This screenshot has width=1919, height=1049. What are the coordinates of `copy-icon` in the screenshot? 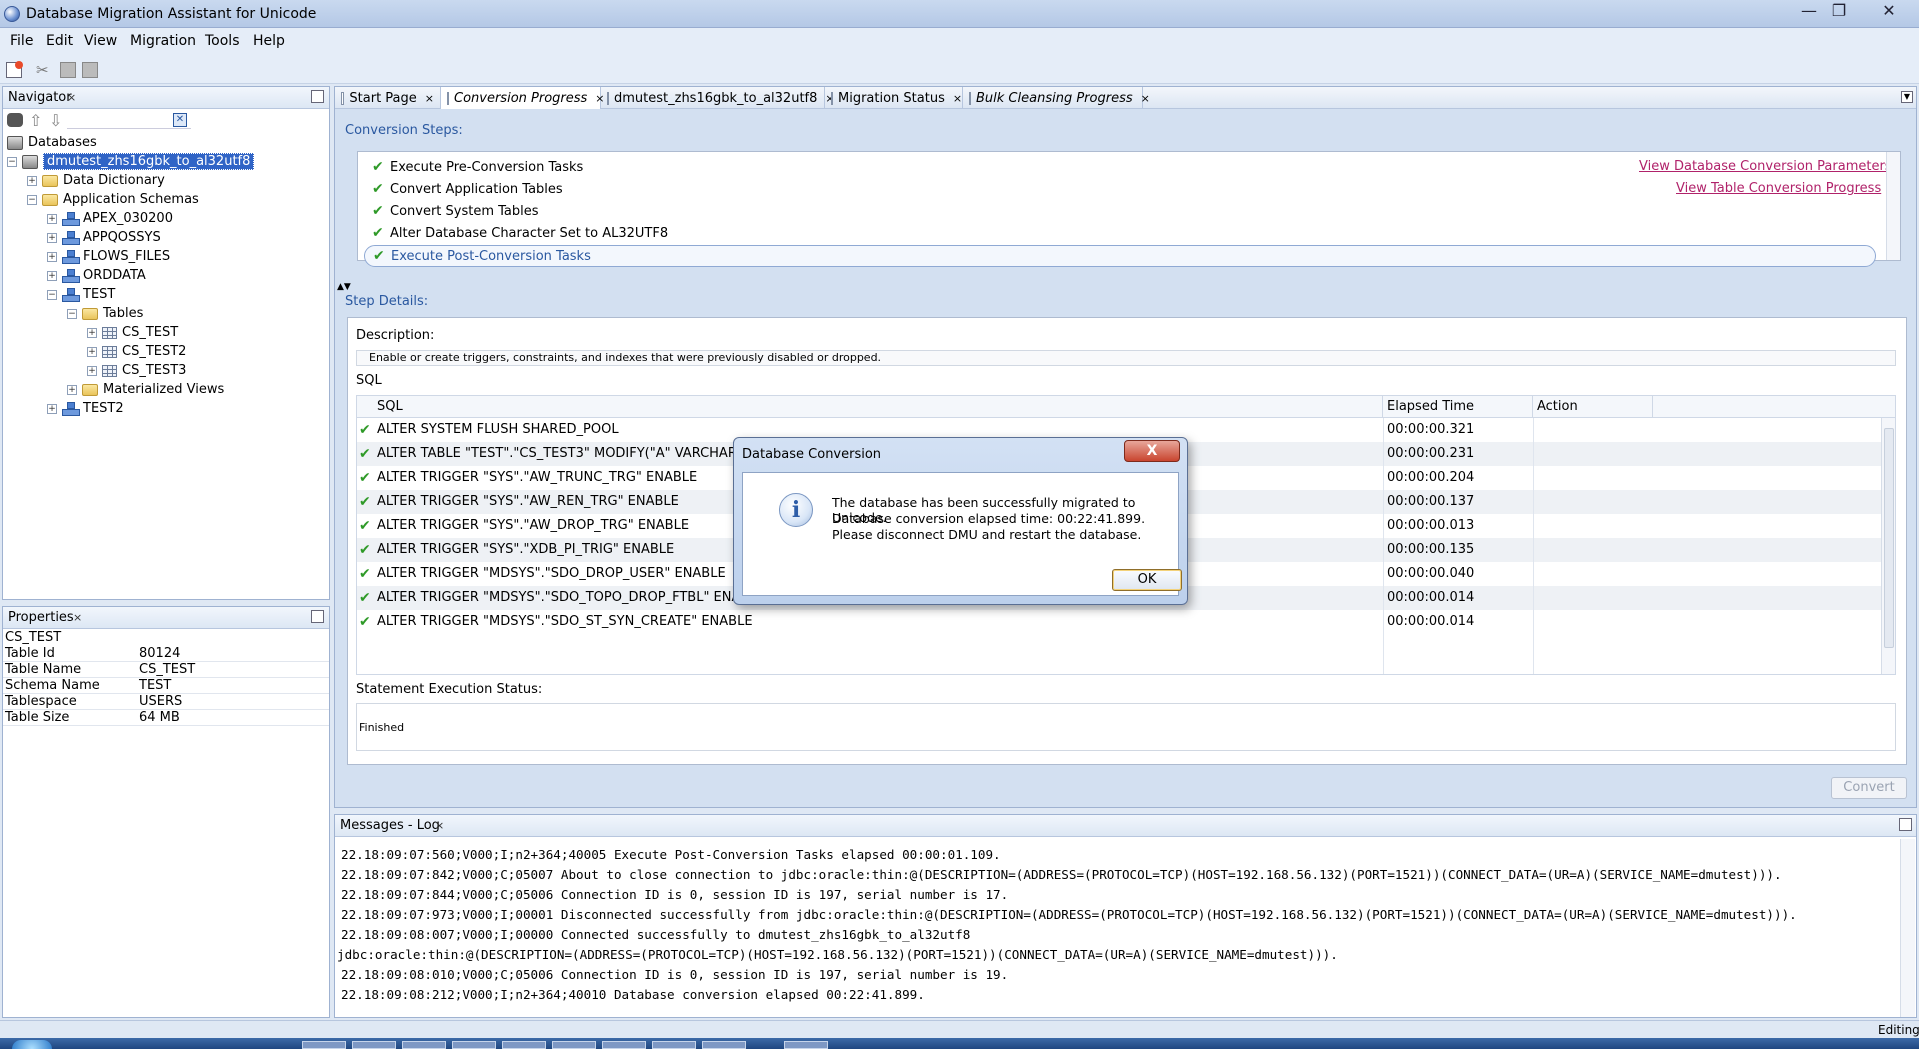 It's located at (68, 70).